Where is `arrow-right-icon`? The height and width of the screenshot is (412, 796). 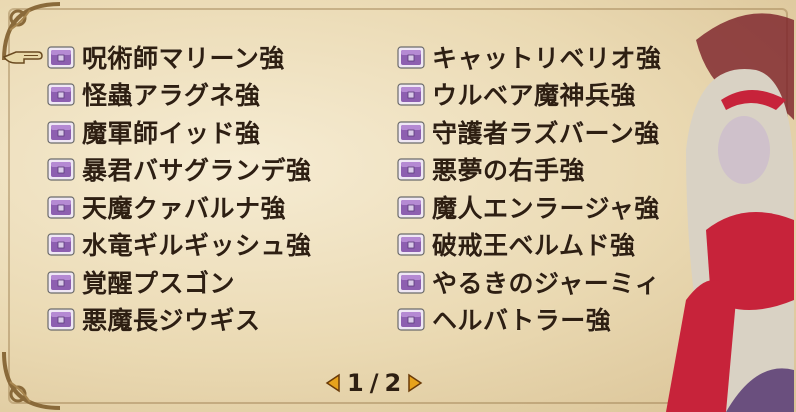
arrow-right-icon is located at coordinates (415, 383).